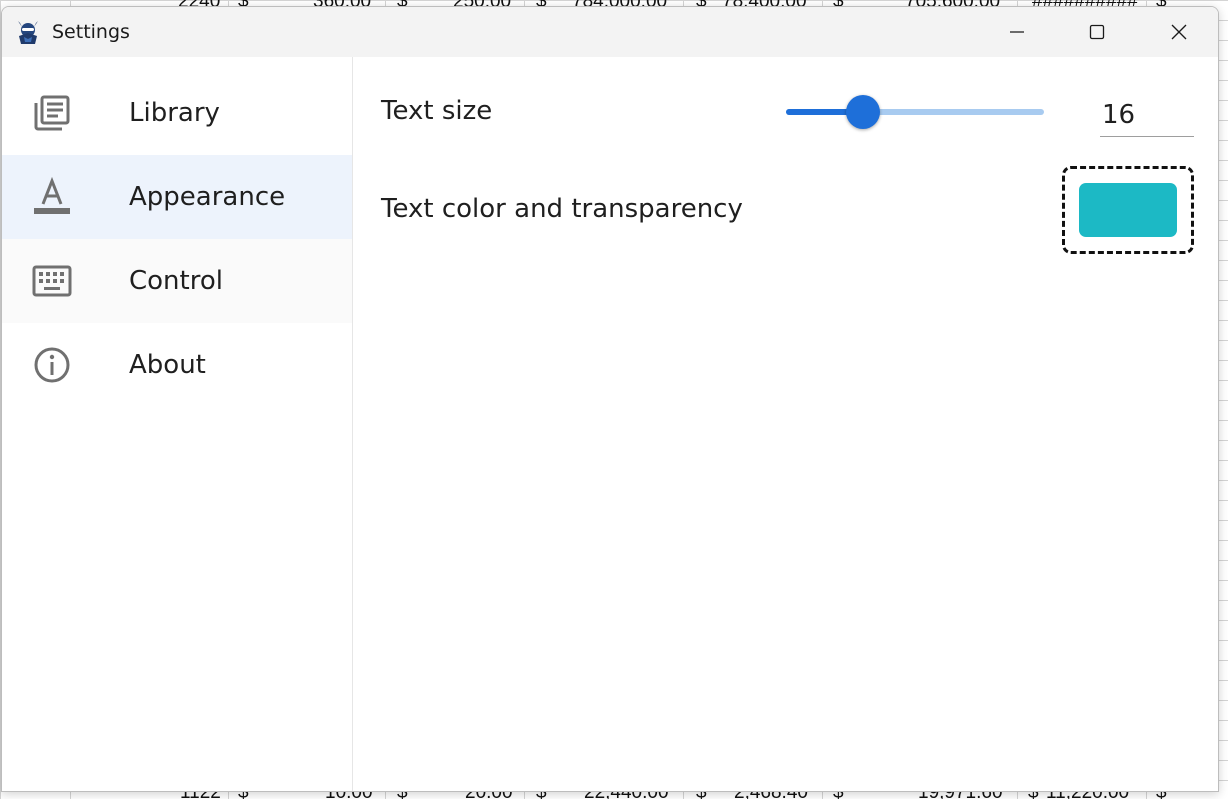 This screenshot has width=1228, height=799. I want to click on info-icon, so click(52, 365).